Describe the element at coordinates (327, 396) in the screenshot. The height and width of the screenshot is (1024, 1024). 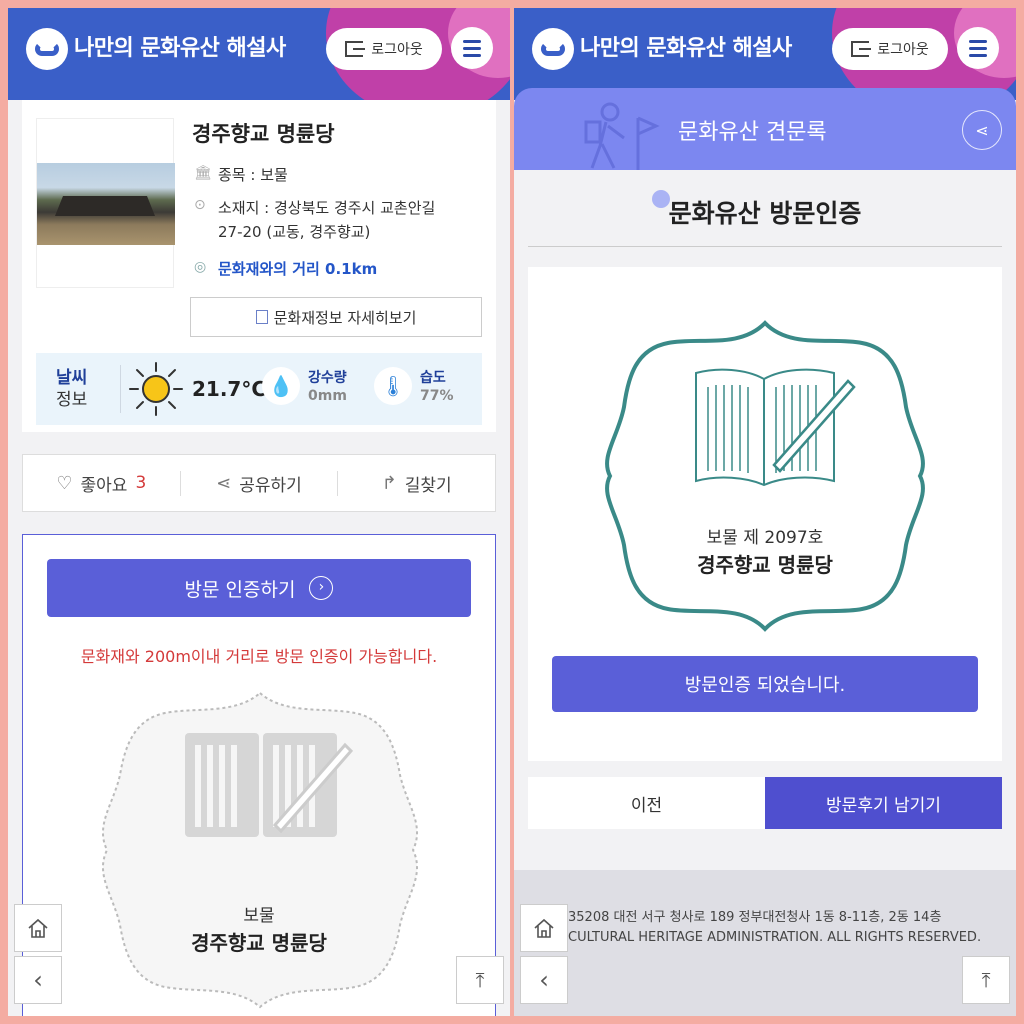
I see `rain-value: 0mm` at that location.